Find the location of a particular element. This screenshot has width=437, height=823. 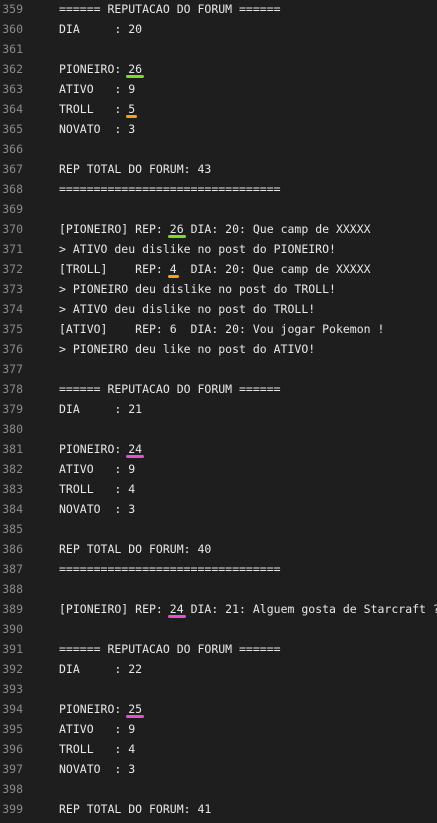

line-text: > PIONEIRO deu dislike no post do TROLL! is located at coordinates (197, 289).